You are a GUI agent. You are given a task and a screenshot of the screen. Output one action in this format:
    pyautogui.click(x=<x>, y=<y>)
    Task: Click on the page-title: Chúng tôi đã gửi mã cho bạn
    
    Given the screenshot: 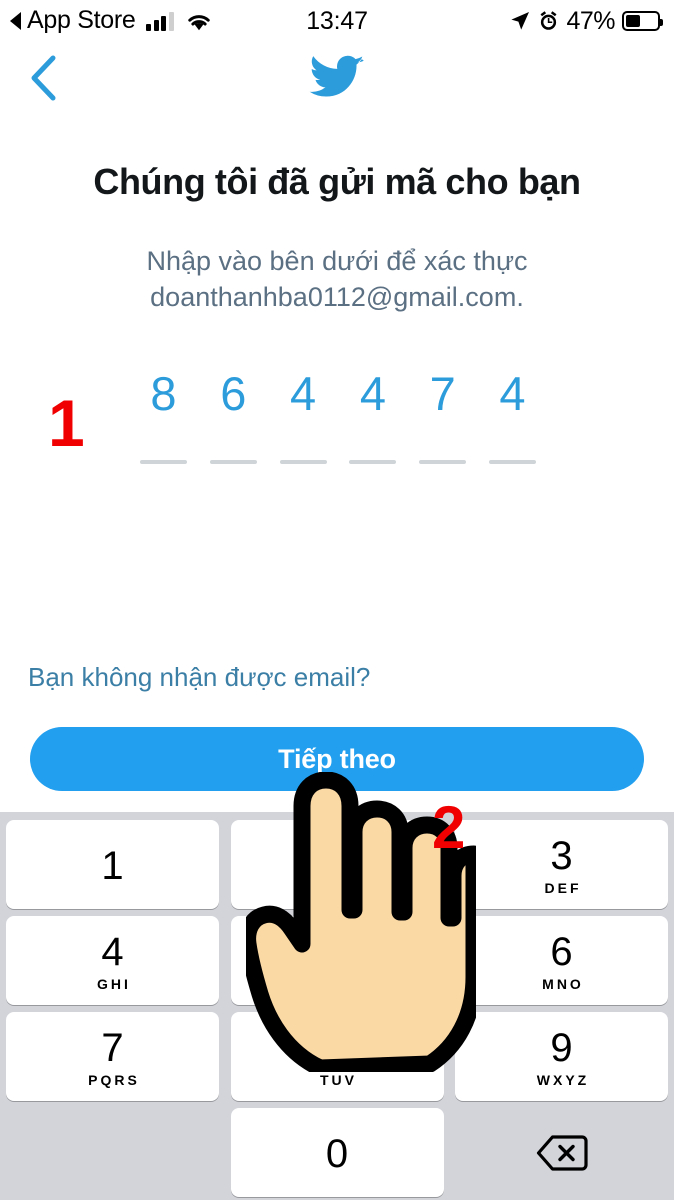 What is the action you would take?
    pyautogui.click(x=337, y=181)
    